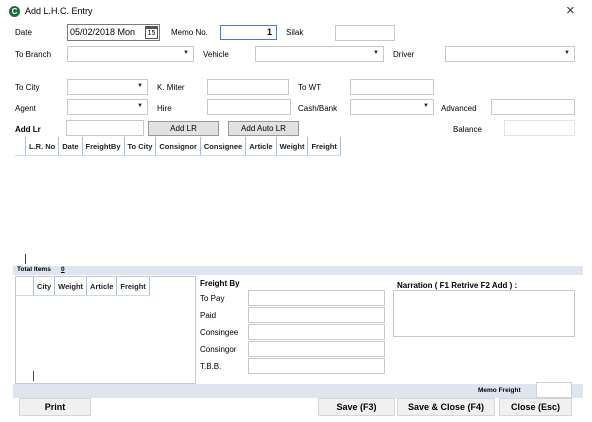 Image resolution: width=592 pixels, height=422 pixels. What do you see at coordinates (219, 332) in the screenshot?
I see `consignee-label: Consingee` at bounding box center [219, 332].